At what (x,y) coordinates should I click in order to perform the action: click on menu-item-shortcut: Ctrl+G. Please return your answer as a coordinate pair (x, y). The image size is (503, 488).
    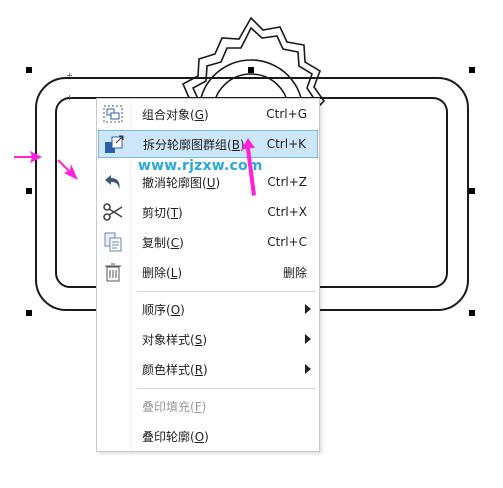
    Looking at the image, I should click on (286, 114).